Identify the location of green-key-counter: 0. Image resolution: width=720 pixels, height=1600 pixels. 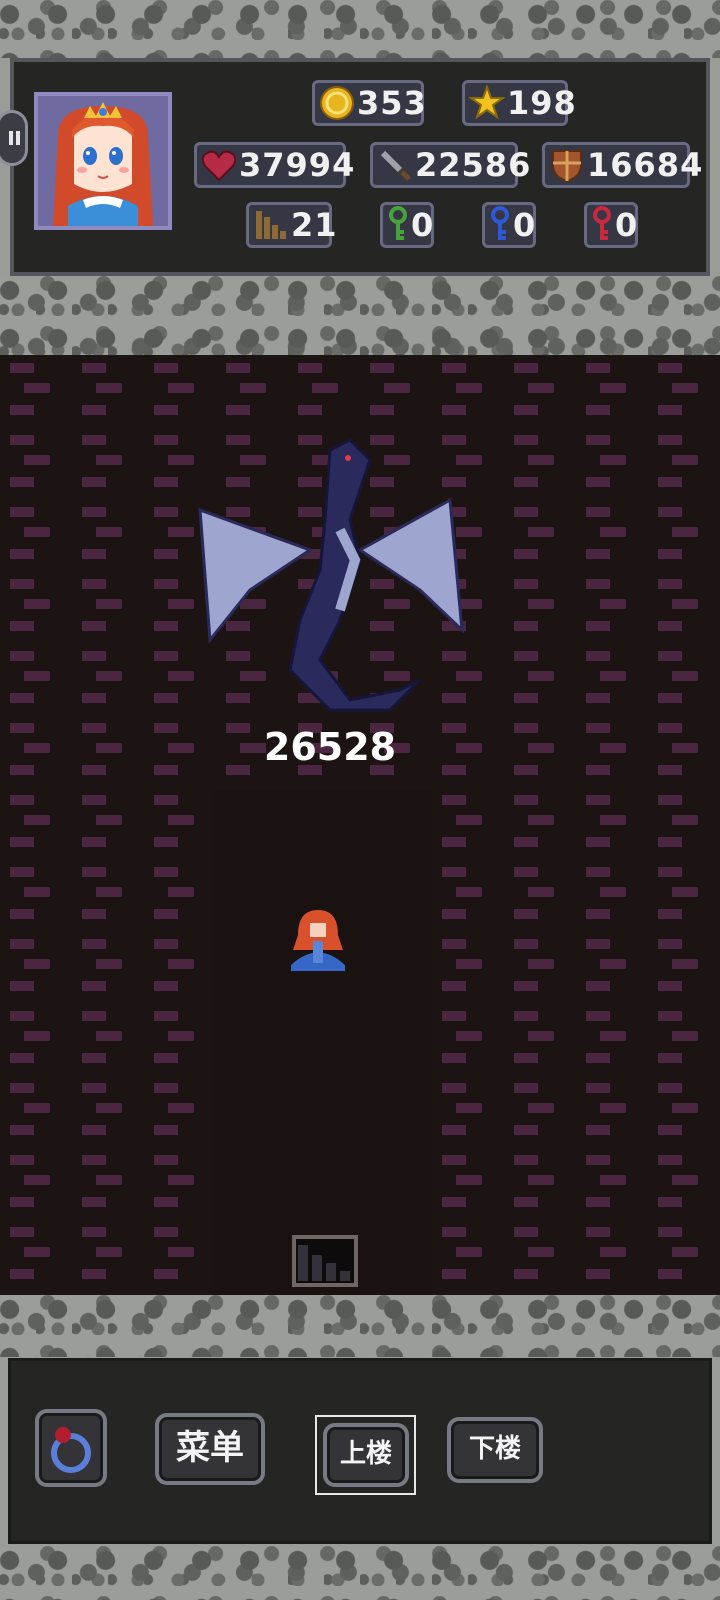
(407, 225).